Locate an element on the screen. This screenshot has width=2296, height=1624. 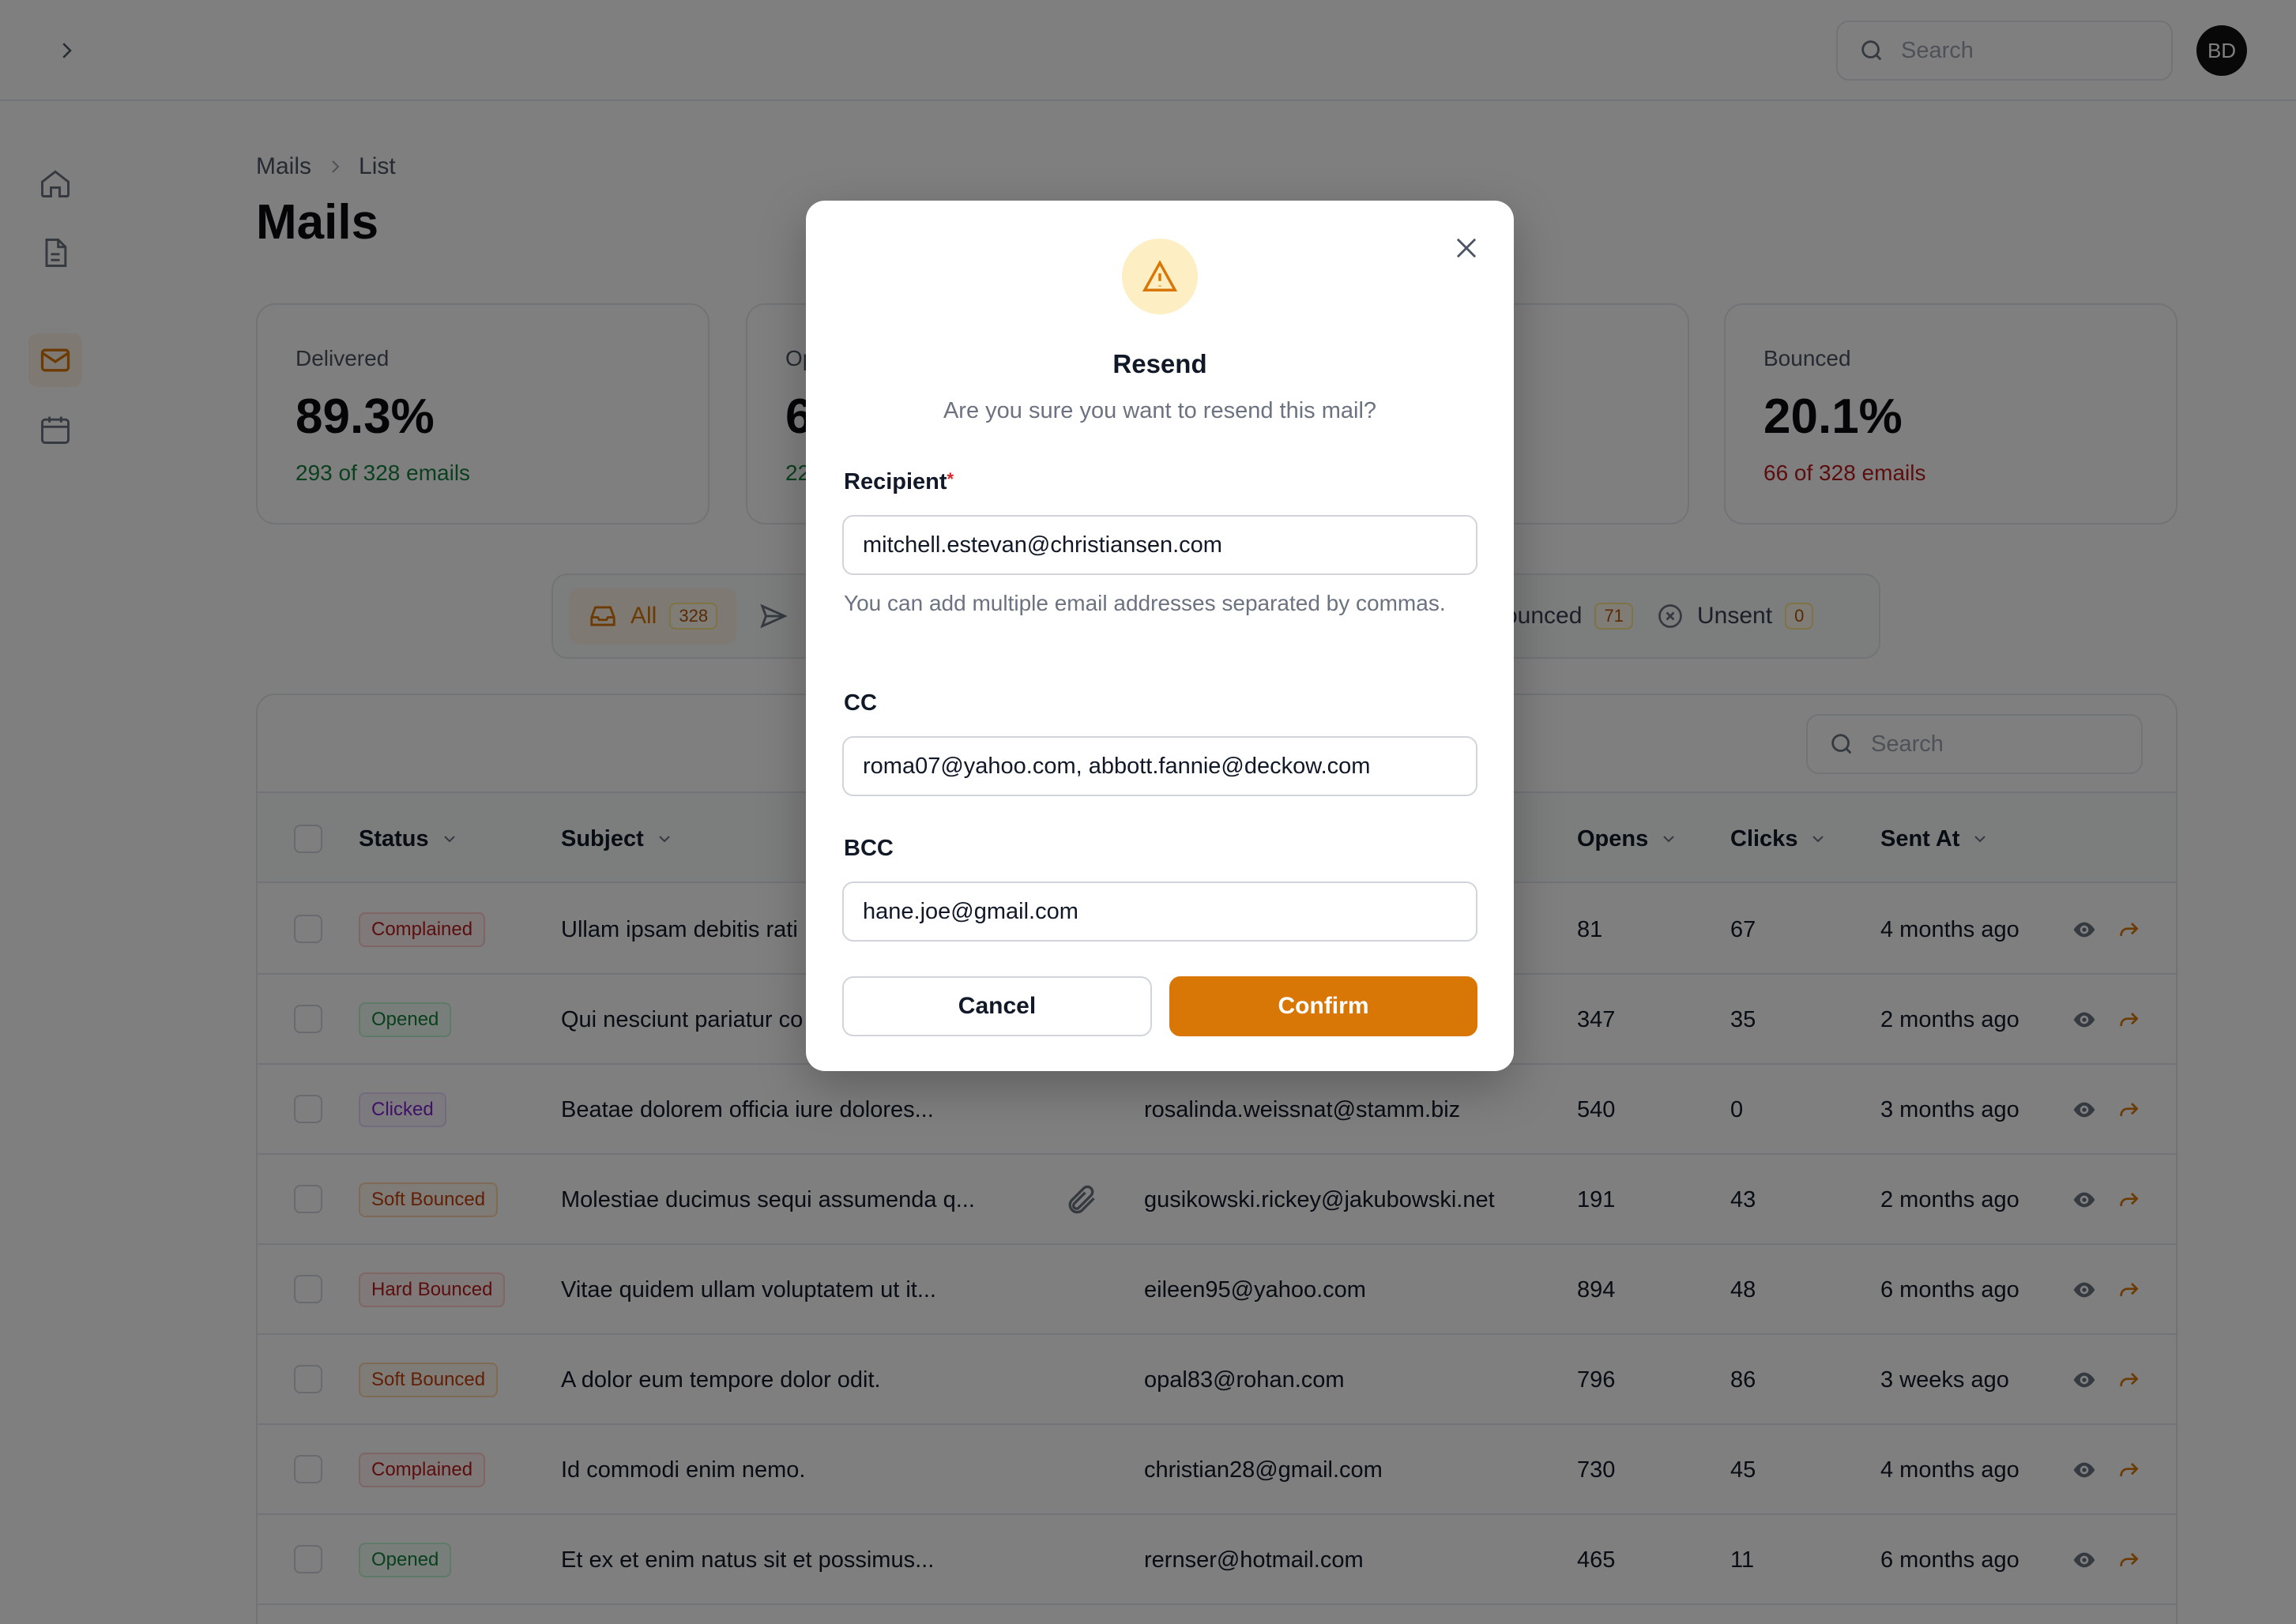
dialog-title: Resend is located at coordinates (1159, 363).